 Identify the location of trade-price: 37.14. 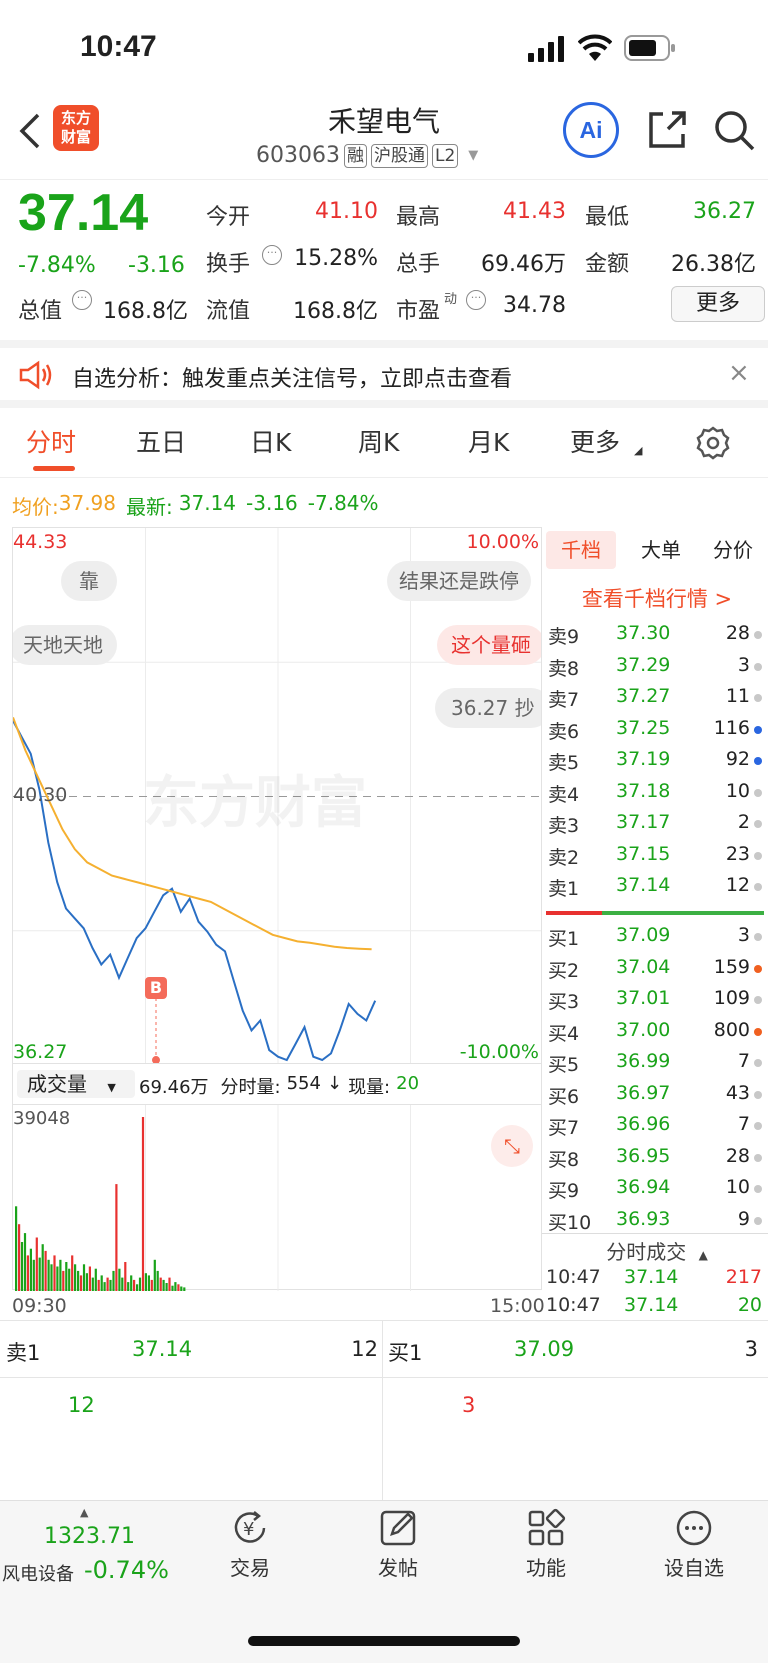
(651, 1277).